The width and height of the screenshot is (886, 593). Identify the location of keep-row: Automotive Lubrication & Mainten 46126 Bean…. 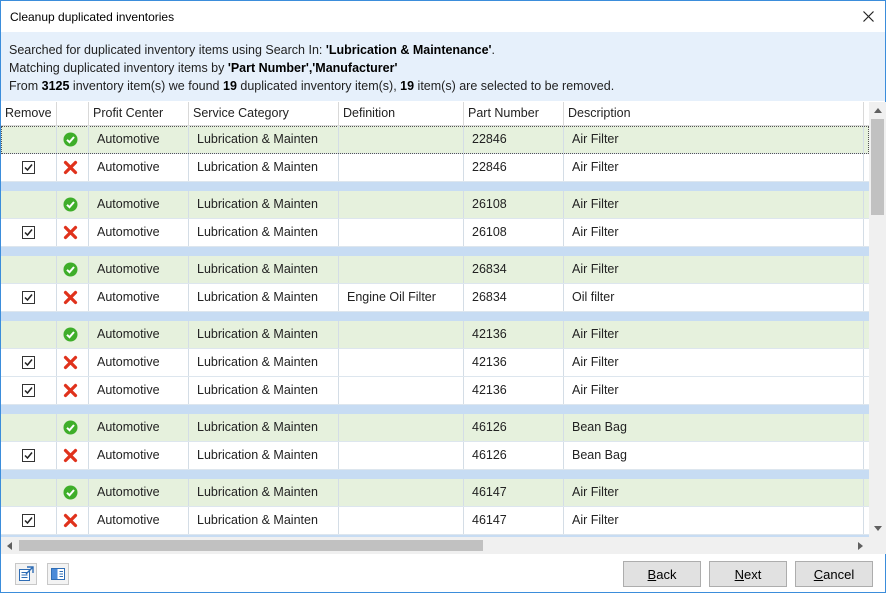
(435, 428).